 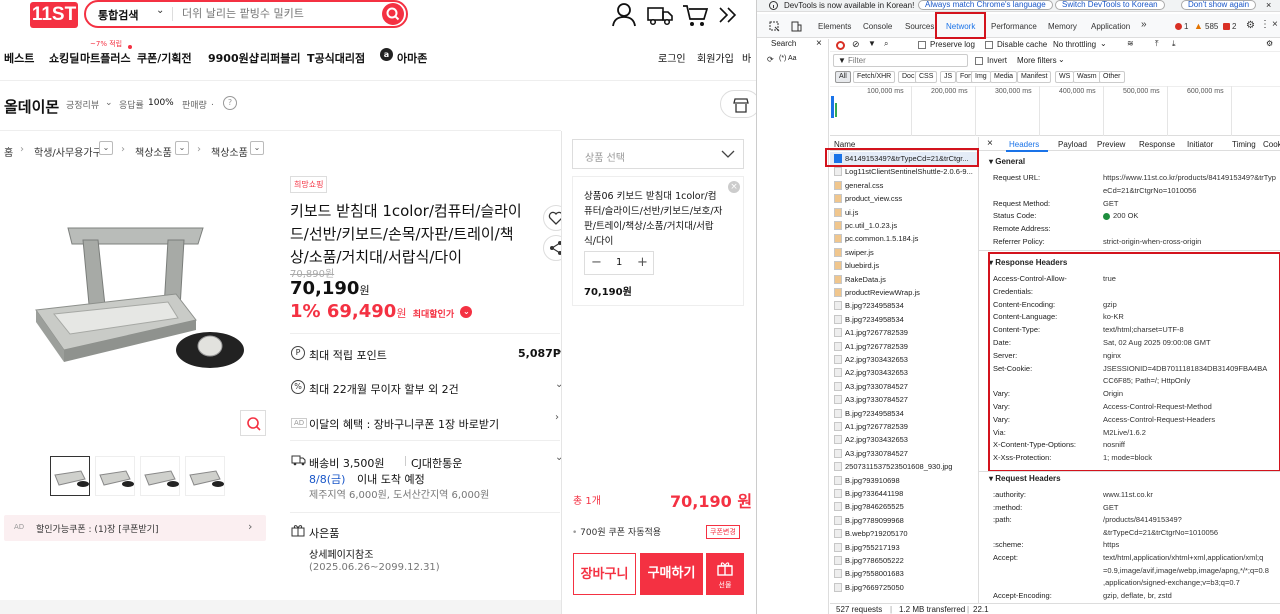 What do you see at coordinates (1130, 43) in the screenshot?
I see `wifi-icon: ≋` at bounding box center [1130, 43].